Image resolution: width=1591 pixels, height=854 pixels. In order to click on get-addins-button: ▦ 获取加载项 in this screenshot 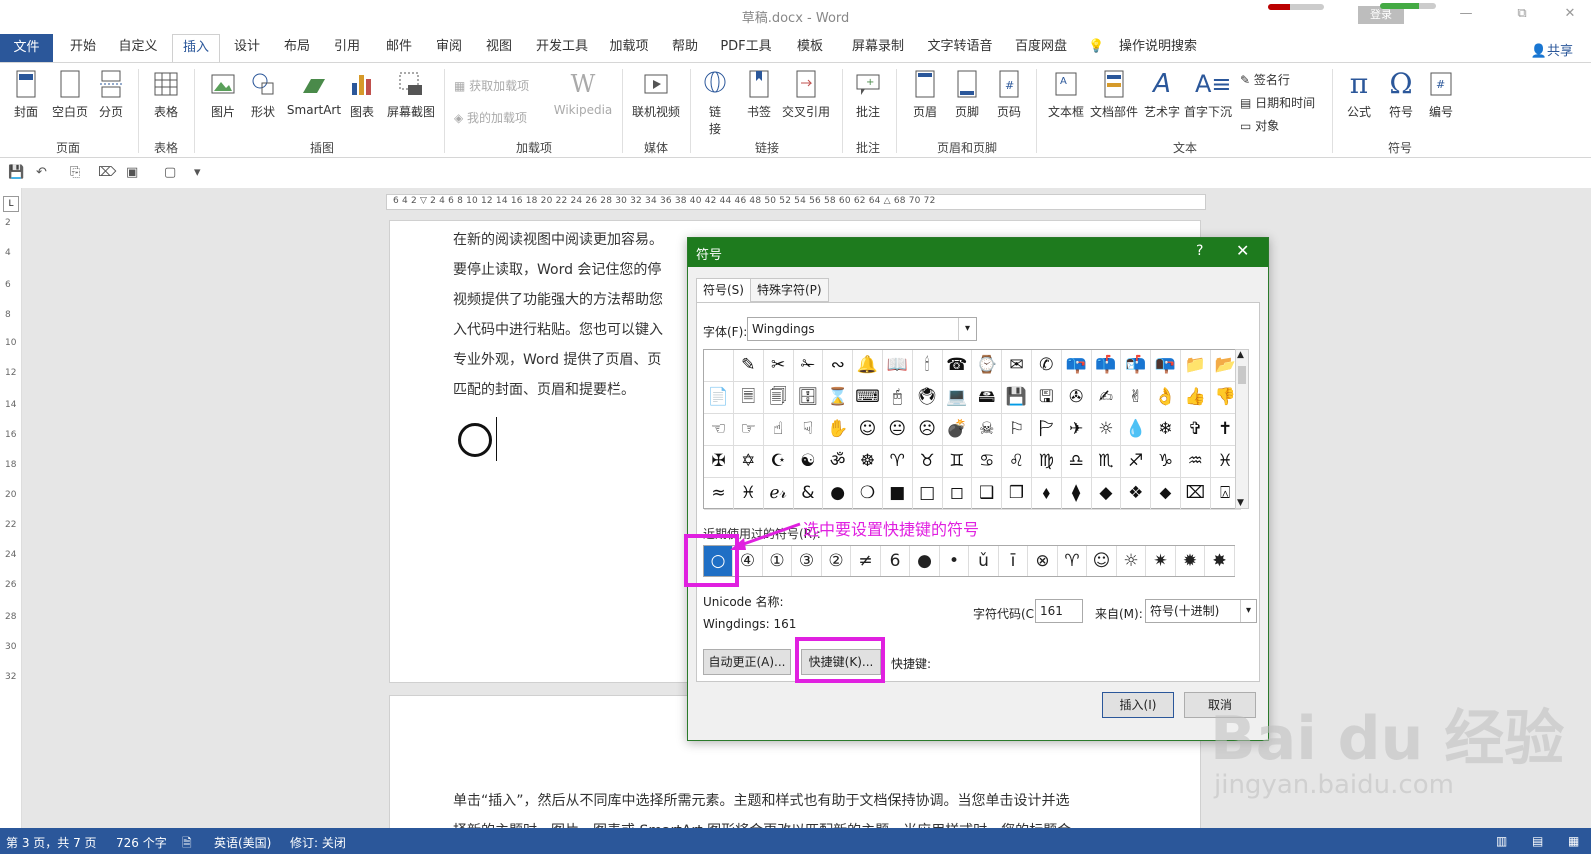, I will do `click(491, 85)`.